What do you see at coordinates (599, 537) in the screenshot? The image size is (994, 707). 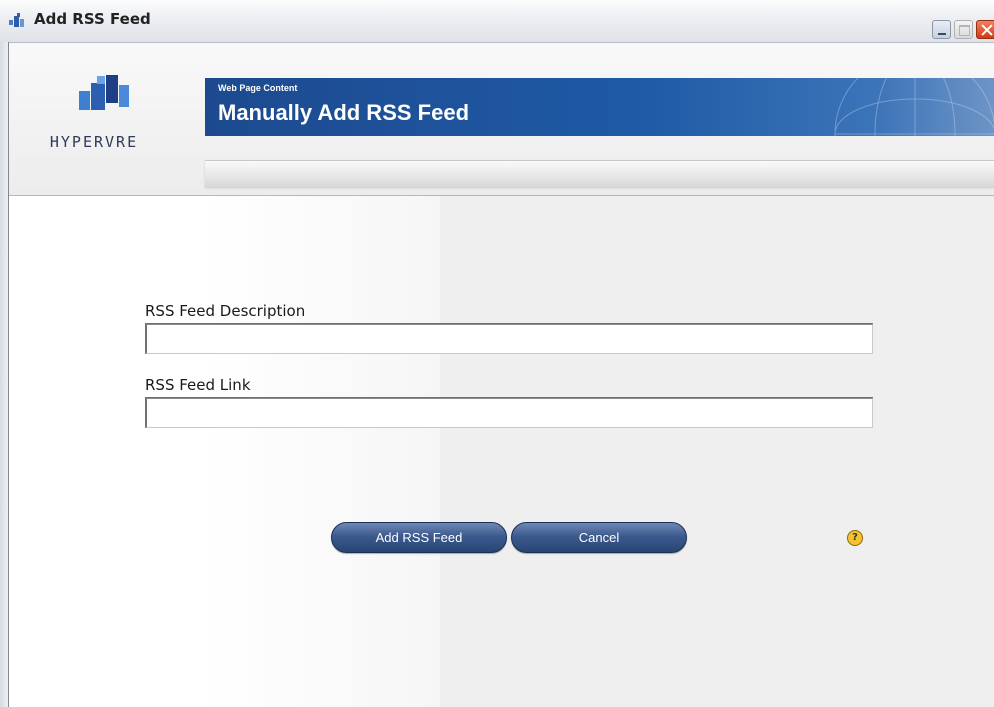 I see `cancel-button: Cancel` at bounding box center [599, 537].